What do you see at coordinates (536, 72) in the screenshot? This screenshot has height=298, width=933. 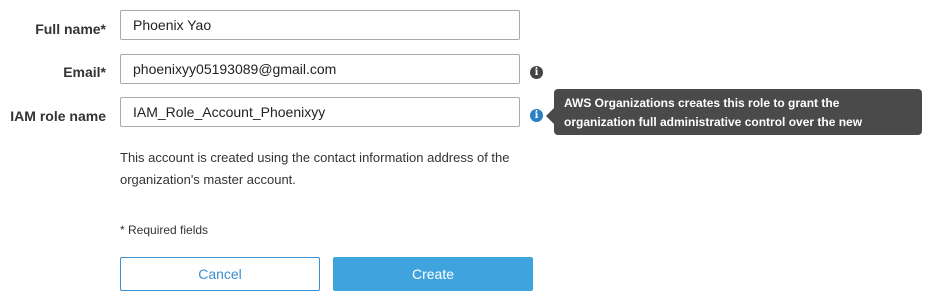 I see `email-info-icon: i` at bounding box center [536, 72].